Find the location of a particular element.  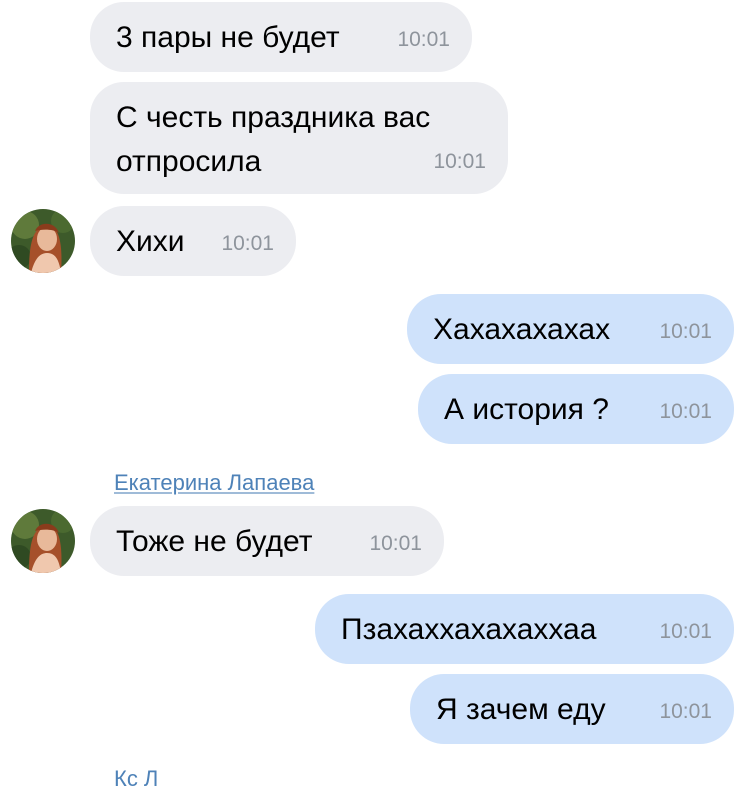

incoming-message-bubble: С честь праздника вас отпросила 10:01 is located at coordinates (299, 138).